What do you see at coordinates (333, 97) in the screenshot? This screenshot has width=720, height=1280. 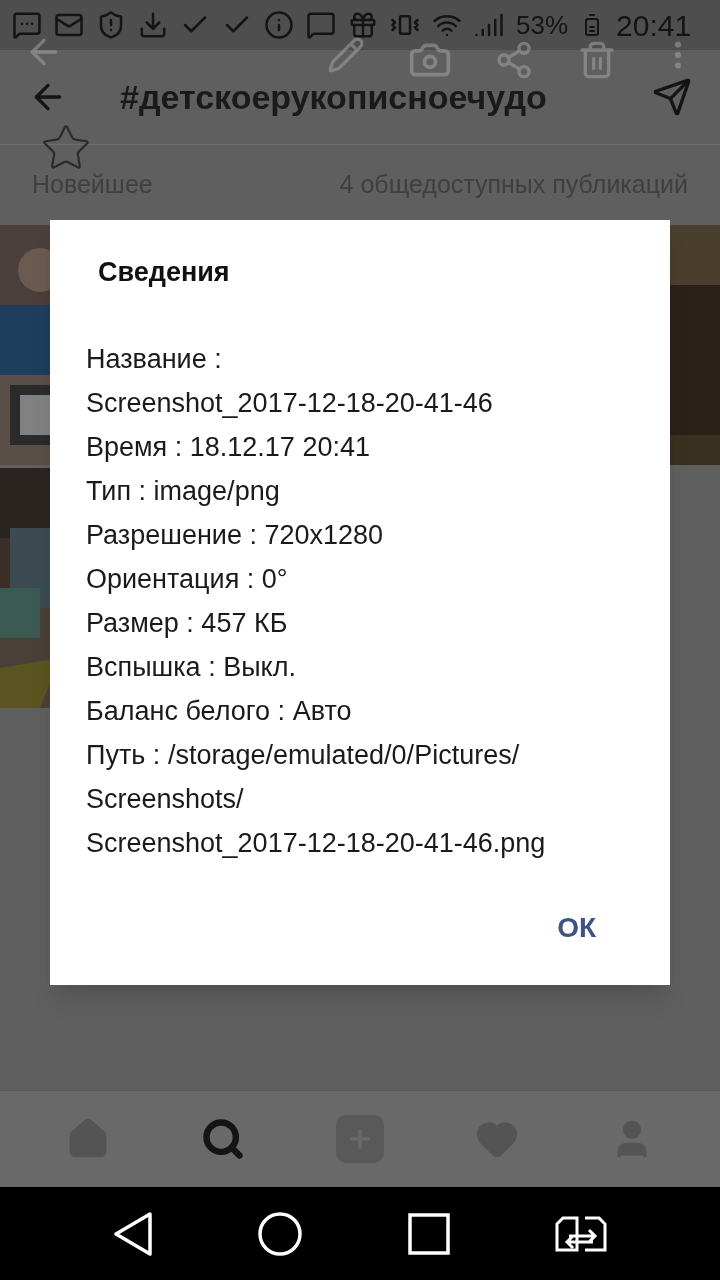 I see `hashtag-title: #детскоерукописноечудо` at bounding box center [333, 97].